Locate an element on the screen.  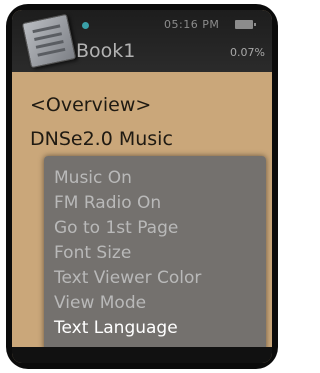
reading-progress: 0.07% is located at coordinates (247, 52).